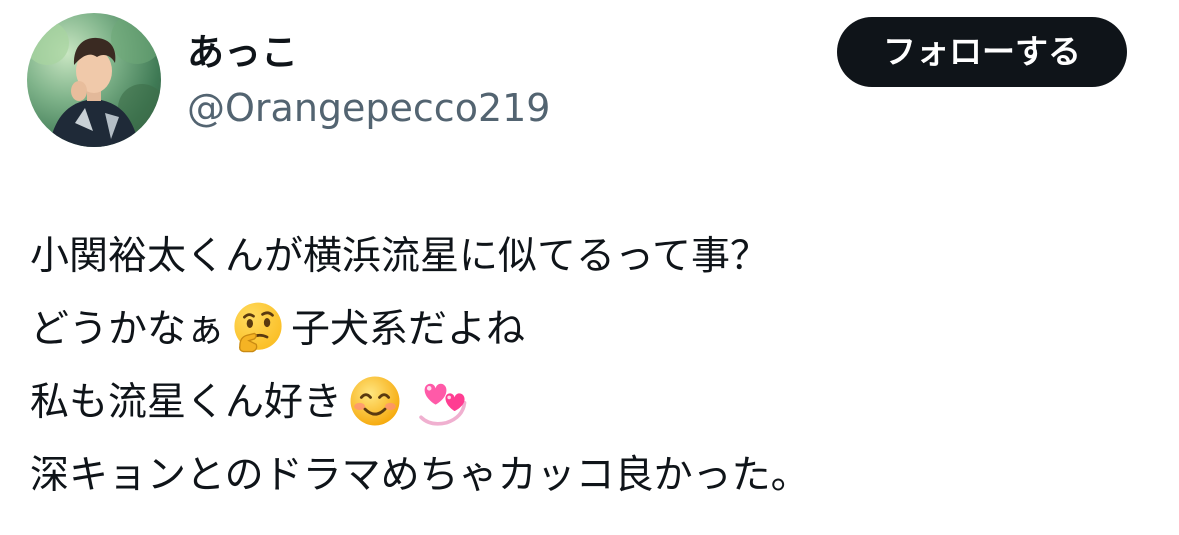  What do you see at coordinates (128, 329) in the screenshot?
I see `tweet-line-2-text-a: どうかなぁ` at bounding box center [128, 329].